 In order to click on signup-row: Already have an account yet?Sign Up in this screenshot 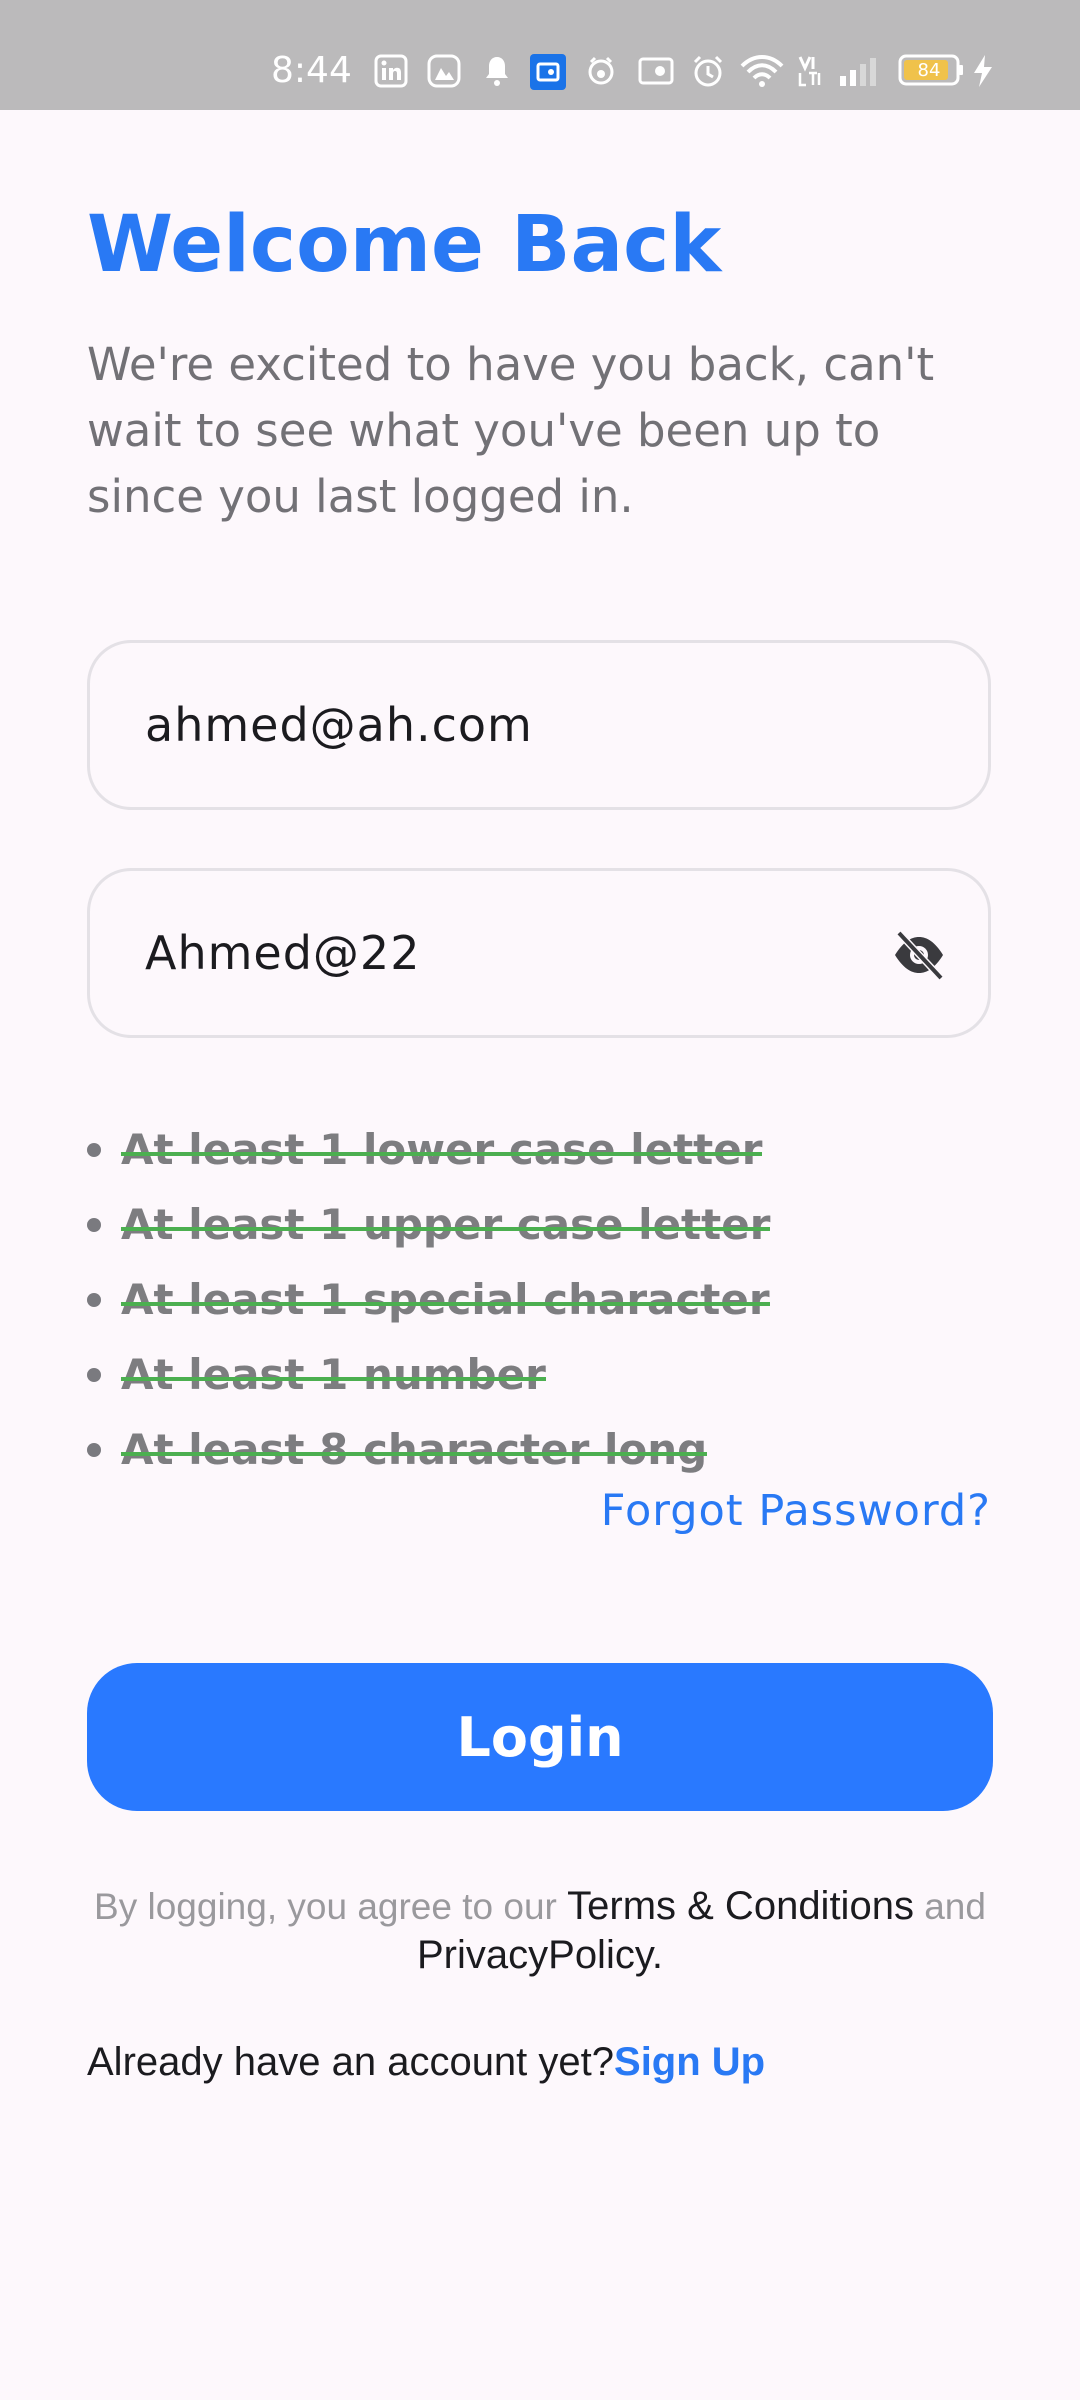, I will do `click(426, 2062)`.